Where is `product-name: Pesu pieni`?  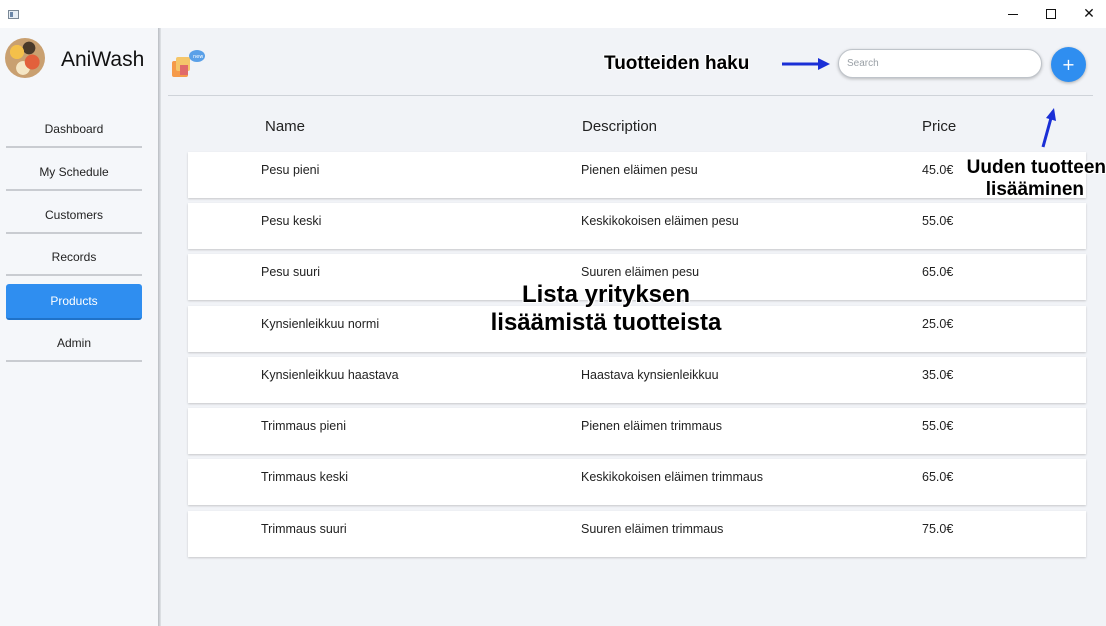 product-name: Pesu pieni is located at coordinates (290, 170).